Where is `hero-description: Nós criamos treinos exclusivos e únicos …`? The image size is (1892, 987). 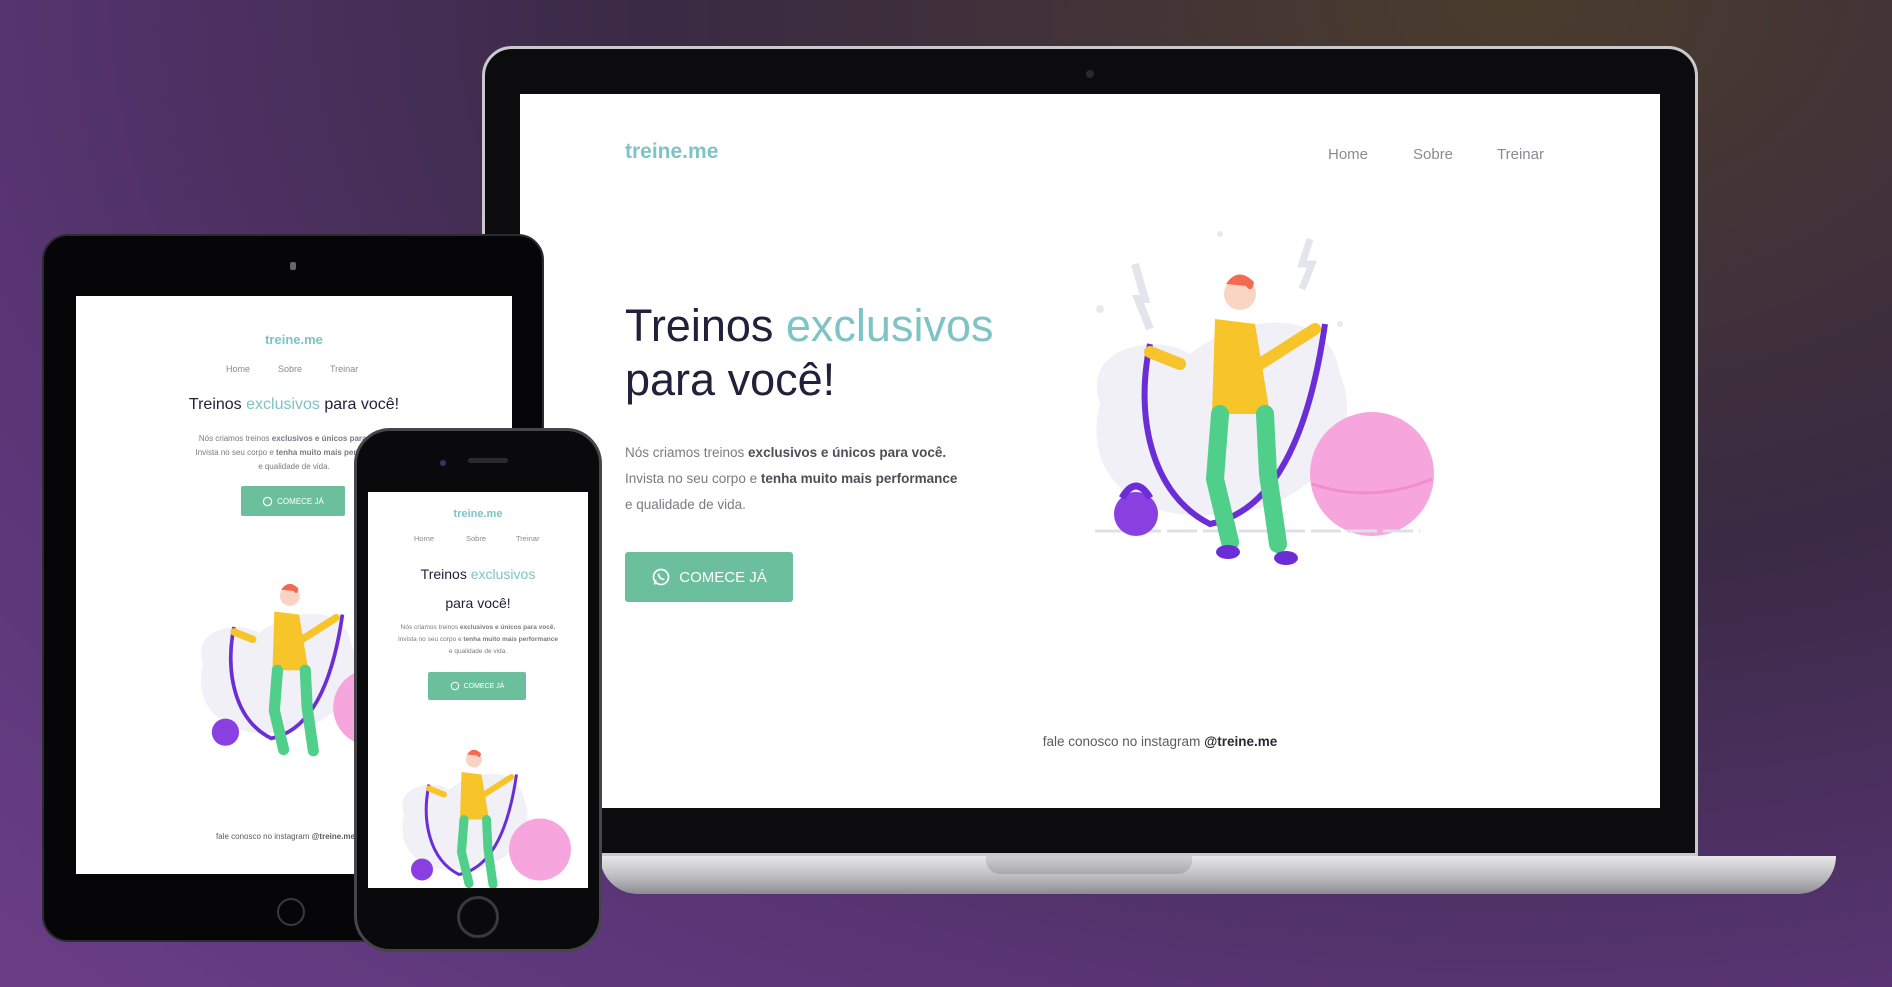
hero-description: Nós criamos treinos exclusivos e únicos … is located at coordinates (791, 478).